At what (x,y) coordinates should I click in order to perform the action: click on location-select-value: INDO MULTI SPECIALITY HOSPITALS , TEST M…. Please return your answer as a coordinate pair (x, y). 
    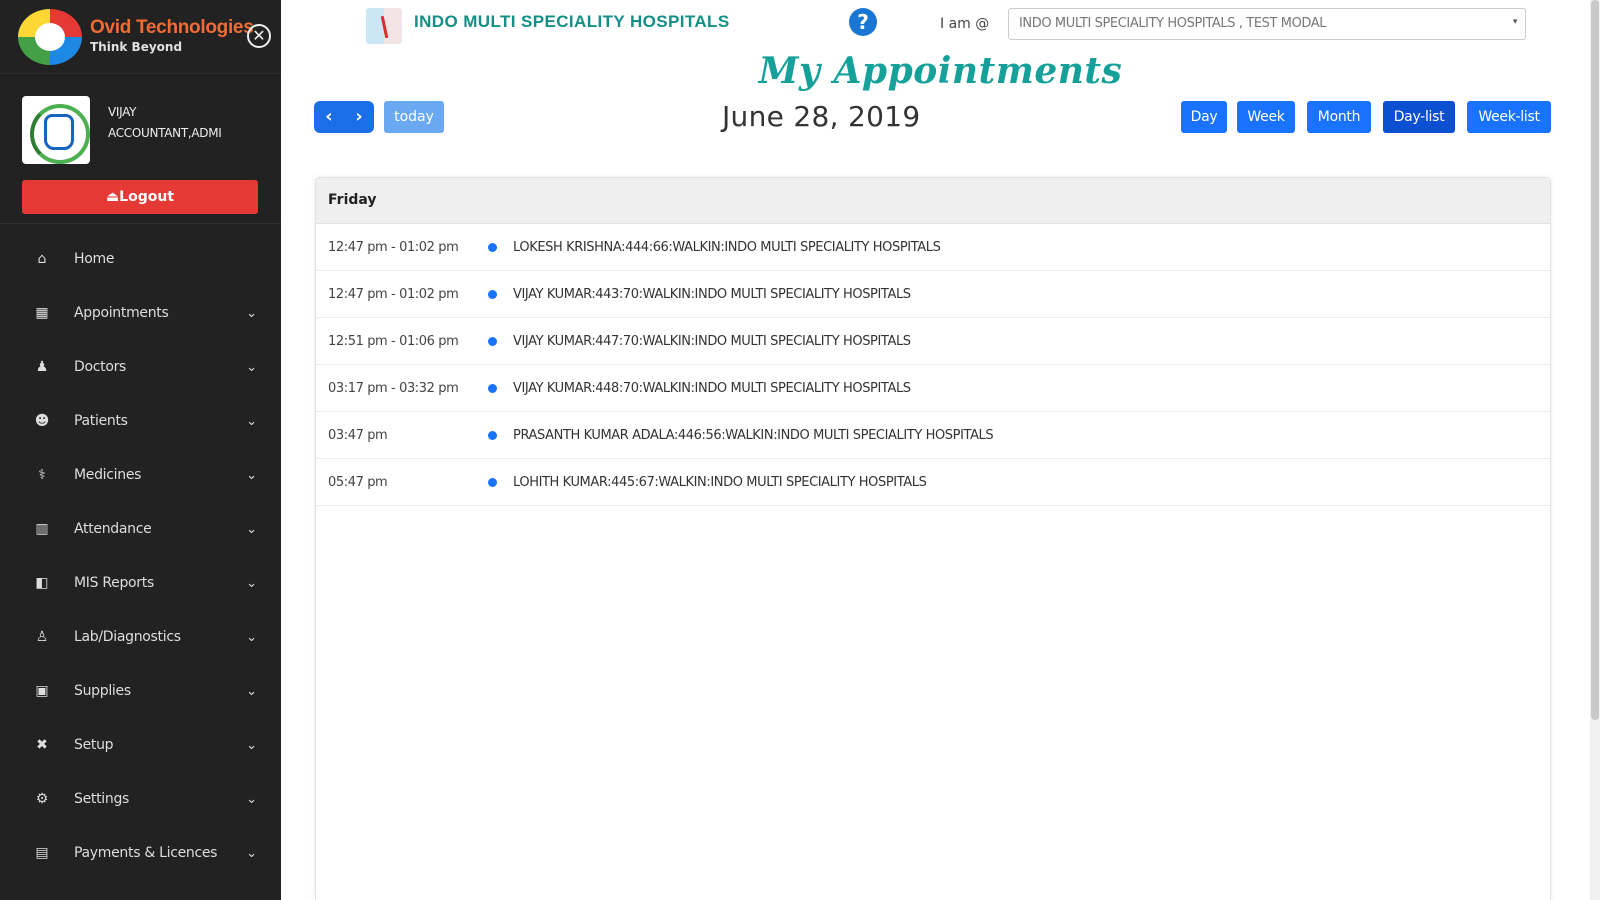
    Looking at the image, I should click on (1173, 23).